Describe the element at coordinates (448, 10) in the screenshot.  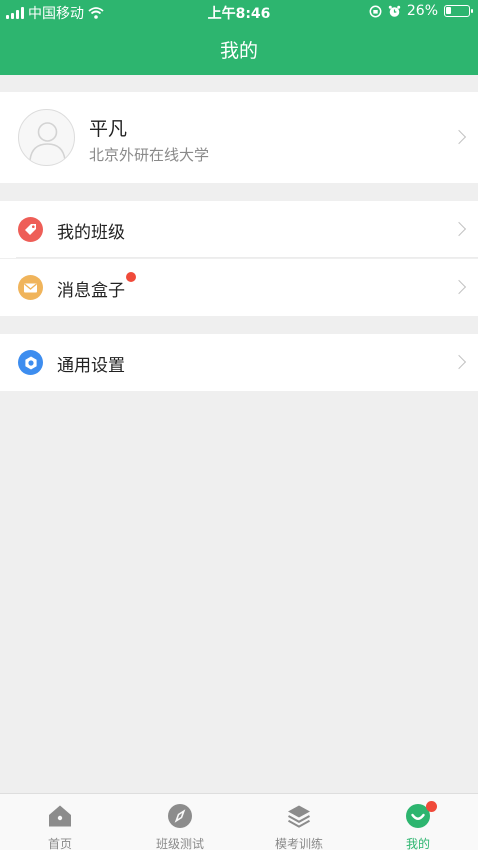
I see `battery-level` at that location.